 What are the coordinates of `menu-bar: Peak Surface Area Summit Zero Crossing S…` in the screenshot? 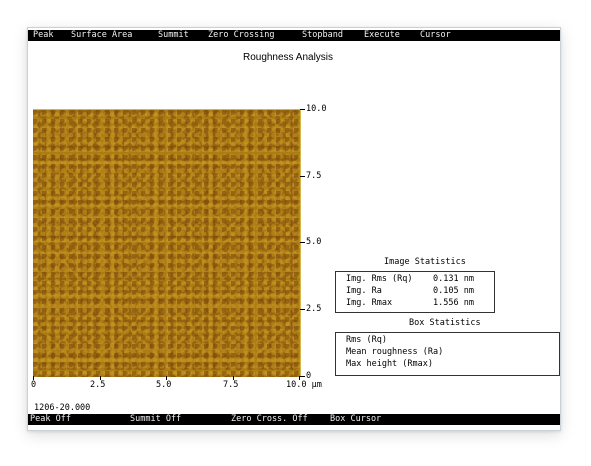 It's located at (294, 35).